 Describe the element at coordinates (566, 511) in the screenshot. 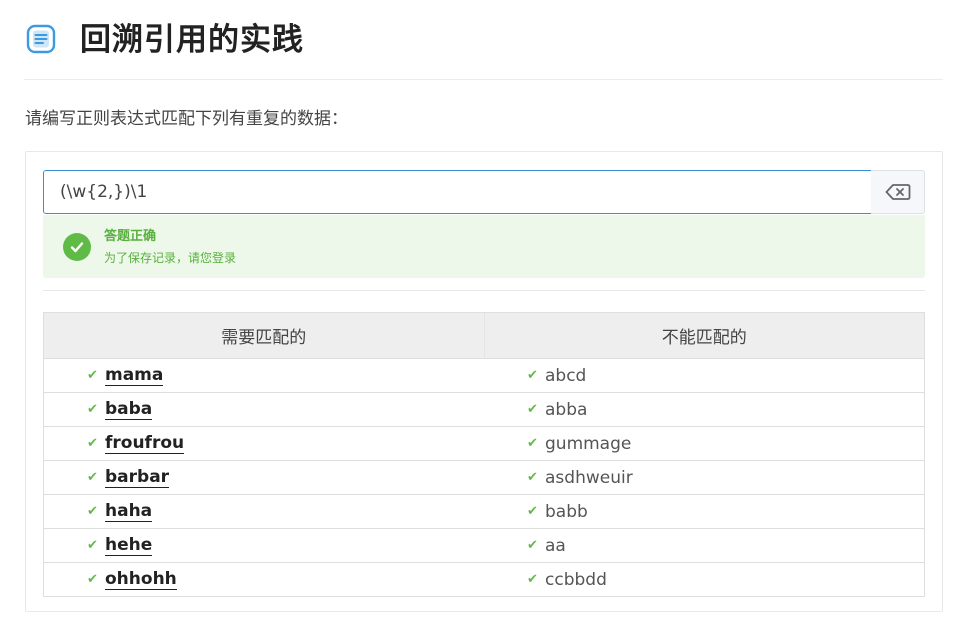

I see `nomatch-word: babb` at that location.